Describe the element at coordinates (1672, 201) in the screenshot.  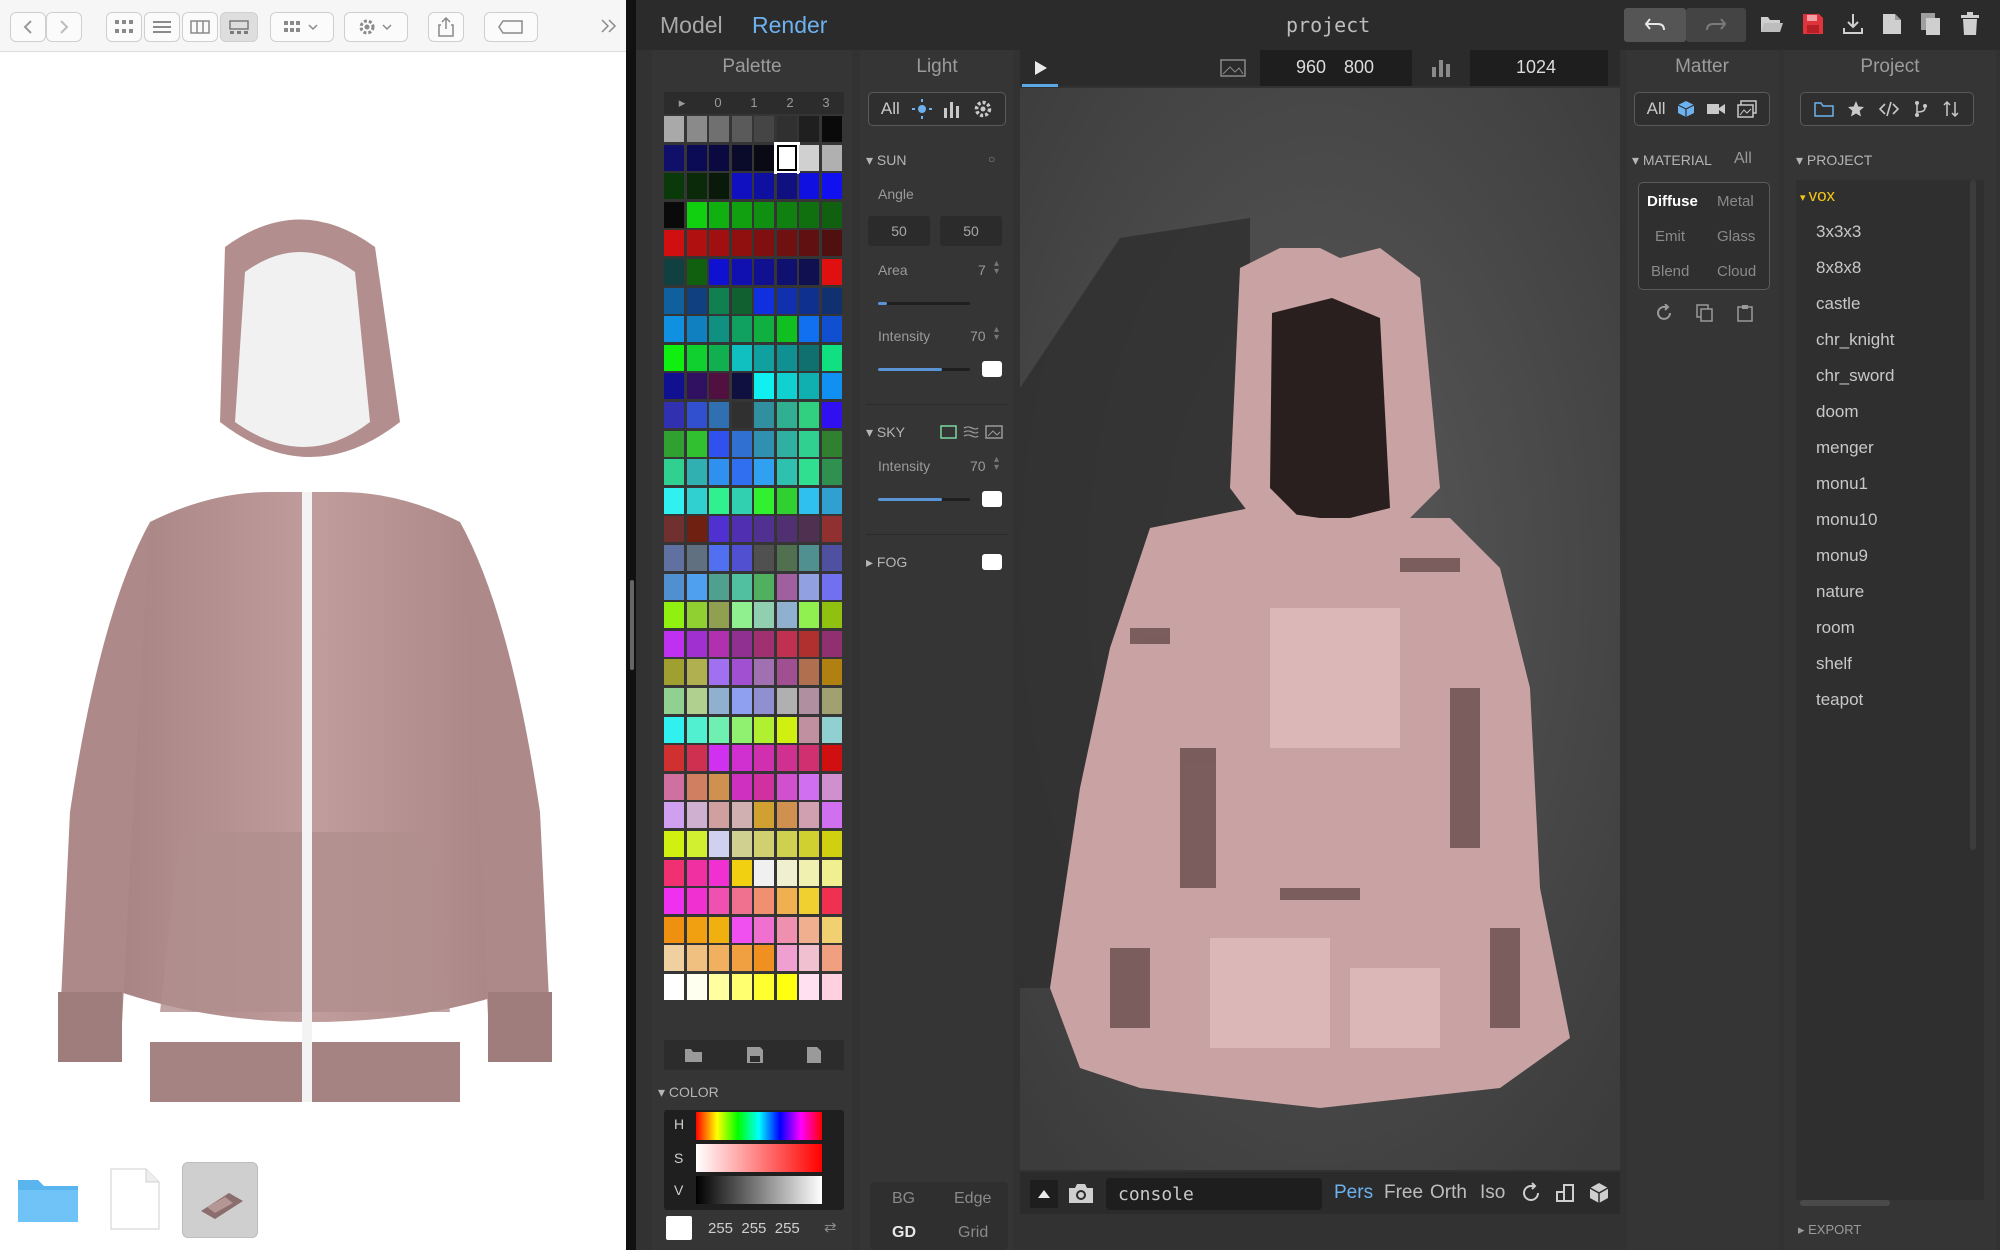
I see `material-diffuse: Diffuse` at that location.